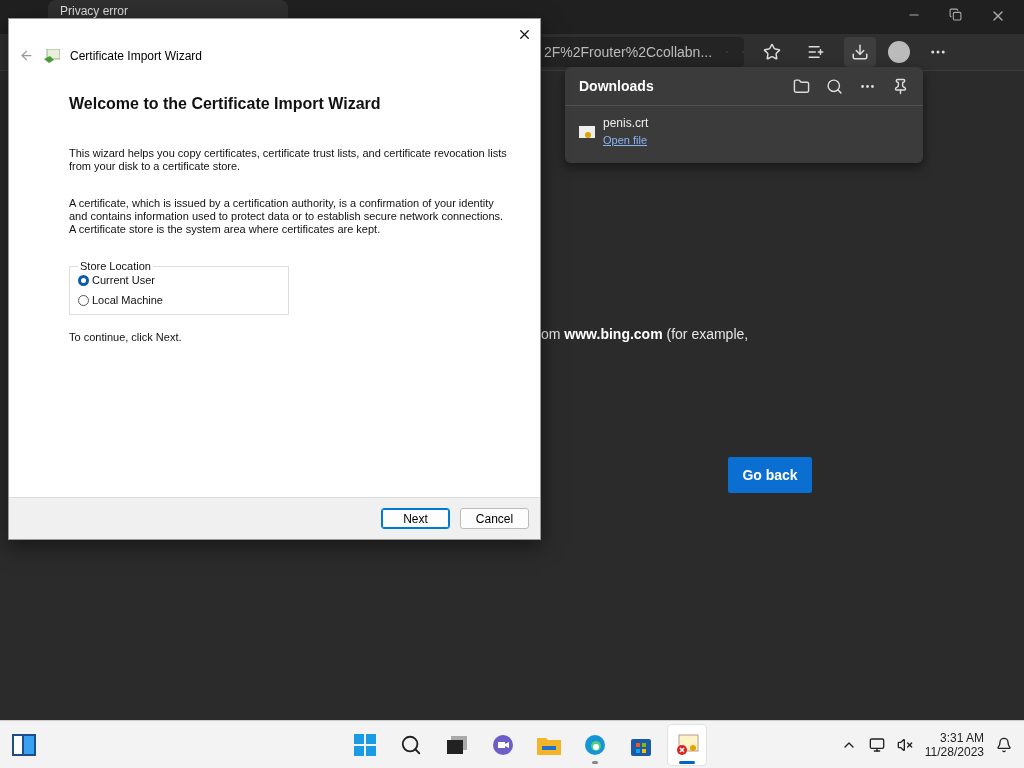  What do you see at coordinates (617, 86) in the screenshot?
I see `panel-title: Downloads` at bounding box center [617, 86].